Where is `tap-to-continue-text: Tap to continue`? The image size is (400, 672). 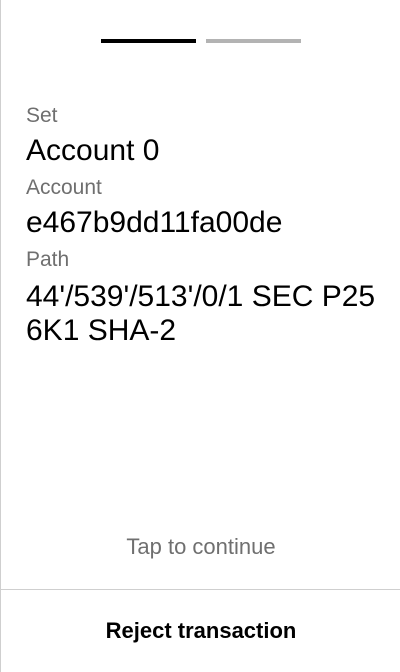 tap-to-continue-text: Tap to continue is located at coordinates (200, 547).